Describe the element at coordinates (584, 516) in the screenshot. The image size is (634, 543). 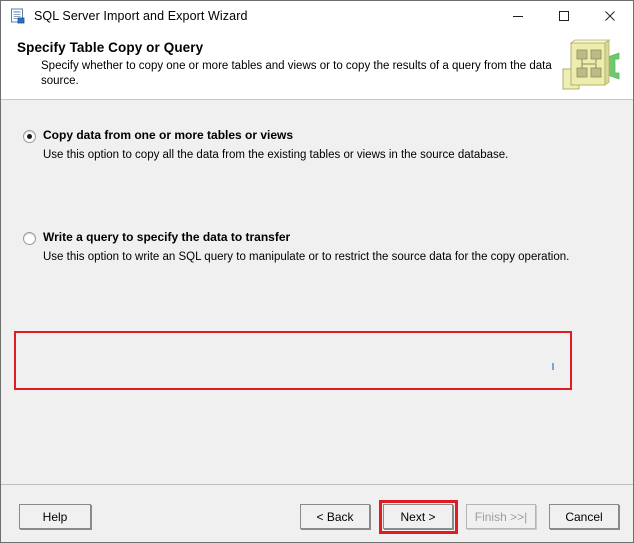
I see `cancel-button: Cancel` at that location.